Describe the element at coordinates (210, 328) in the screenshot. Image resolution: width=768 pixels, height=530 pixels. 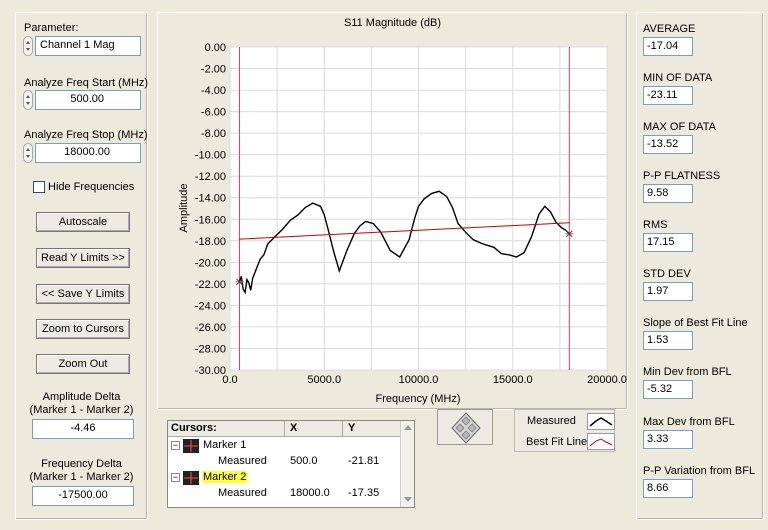
I see `y-tick-label: -26.00` at that location.